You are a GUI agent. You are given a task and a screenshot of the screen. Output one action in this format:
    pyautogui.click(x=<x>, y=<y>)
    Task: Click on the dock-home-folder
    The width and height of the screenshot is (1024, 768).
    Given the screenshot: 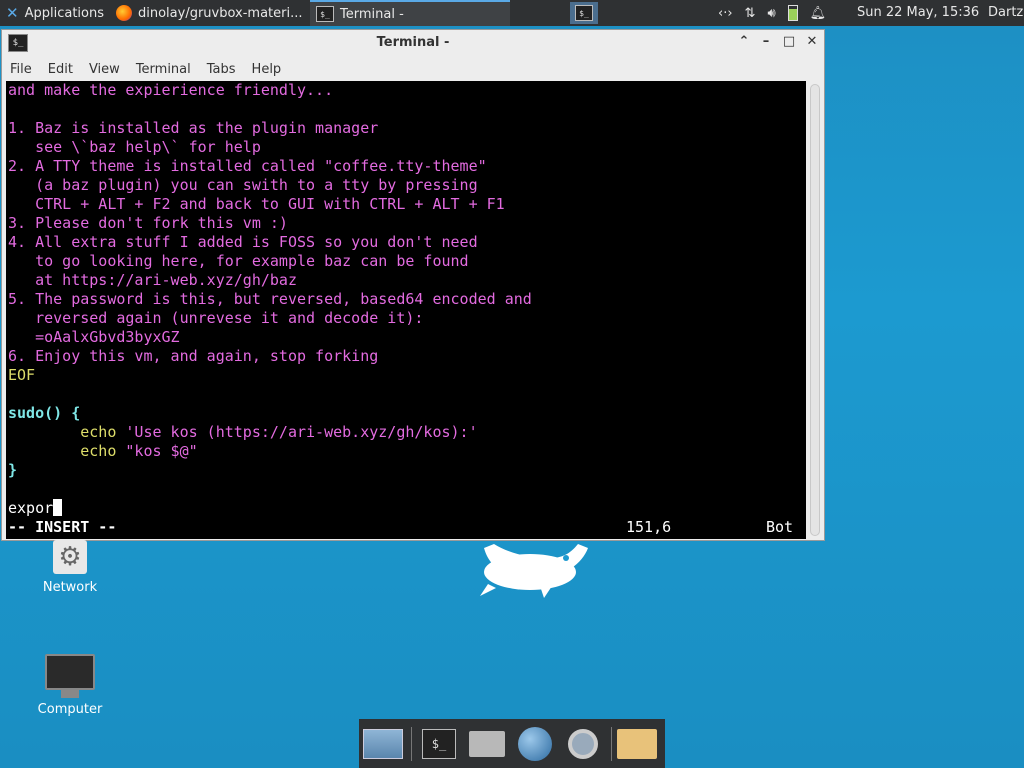 What is the action you would take?
    pyautogui.click(x=487, y=744)
    